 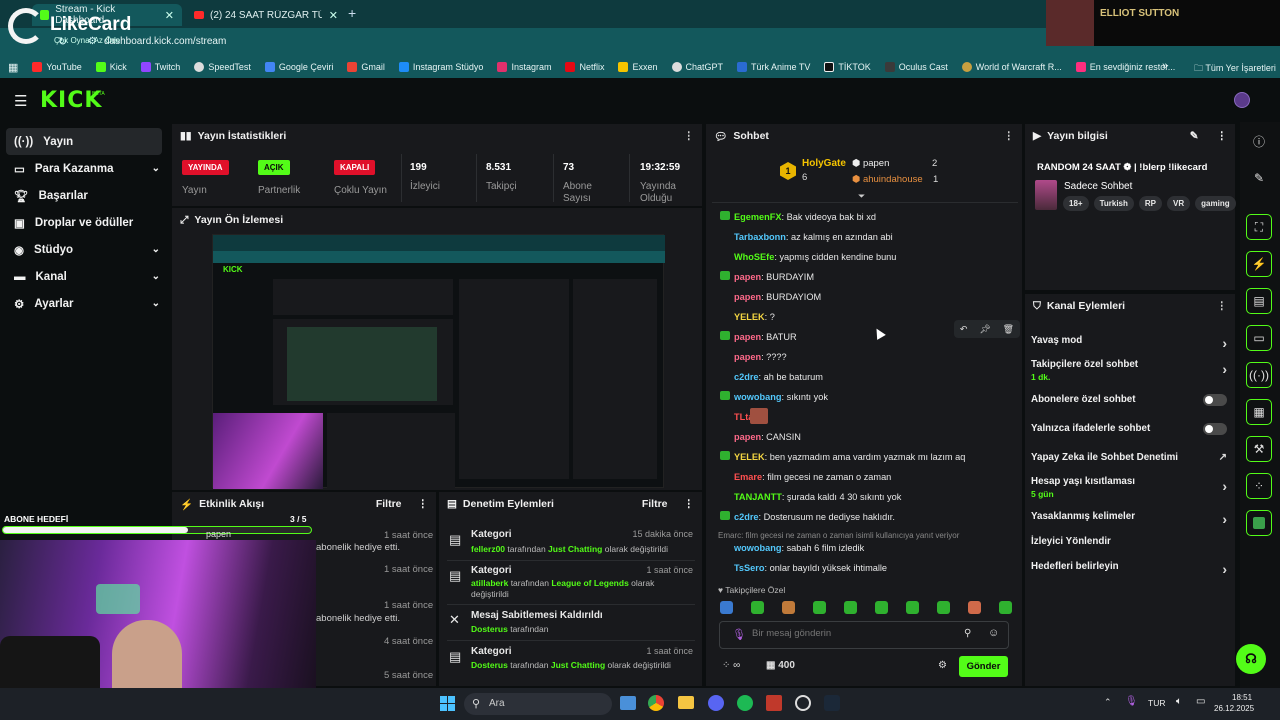 What do you see at coordinates (771, 376) in the screenshot?
I see `chat-message: c2dre: ah be baturum` at bounding box center [771, 376].